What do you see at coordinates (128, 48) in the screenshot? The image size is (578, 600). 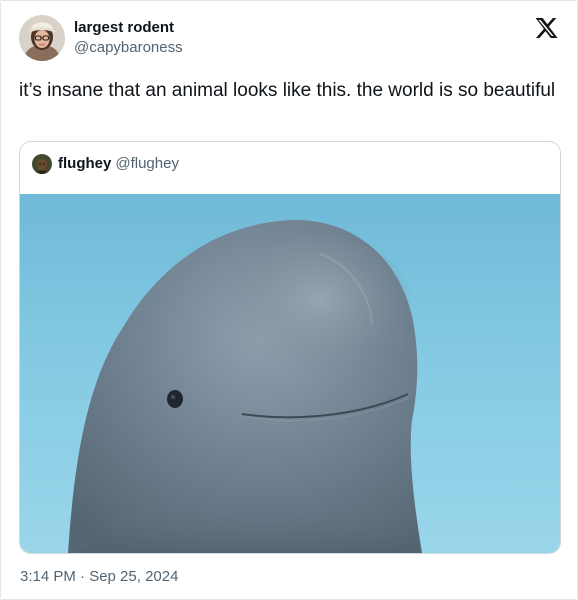 I see `author-handle: @capybaroness` at bounding box center [128, 48].